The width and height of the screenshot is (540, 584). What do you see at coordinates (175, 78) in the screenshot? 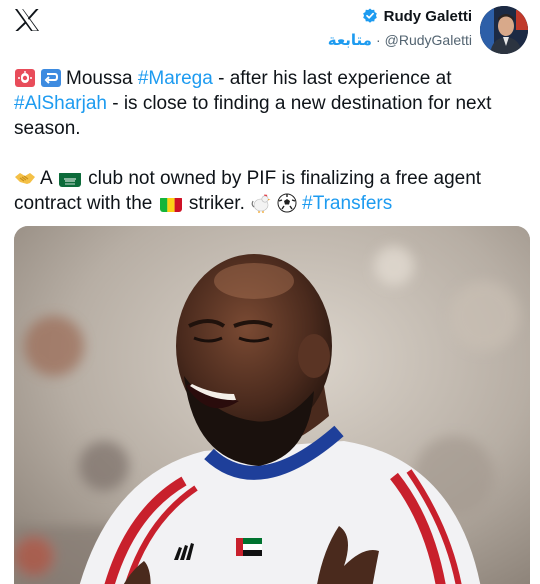
I see `hashtag-marega: #Marega` at bounding box center [175, 78].